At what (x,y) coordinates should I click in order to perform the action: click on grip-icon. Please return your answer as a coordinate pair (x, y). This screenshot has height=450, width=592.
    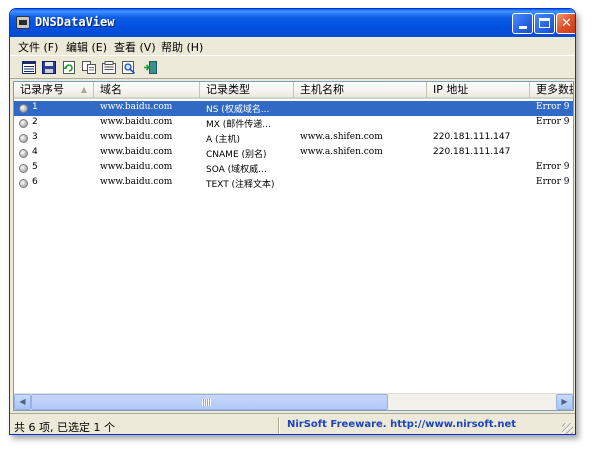
    Looking at the image, I should click on (206, 402).